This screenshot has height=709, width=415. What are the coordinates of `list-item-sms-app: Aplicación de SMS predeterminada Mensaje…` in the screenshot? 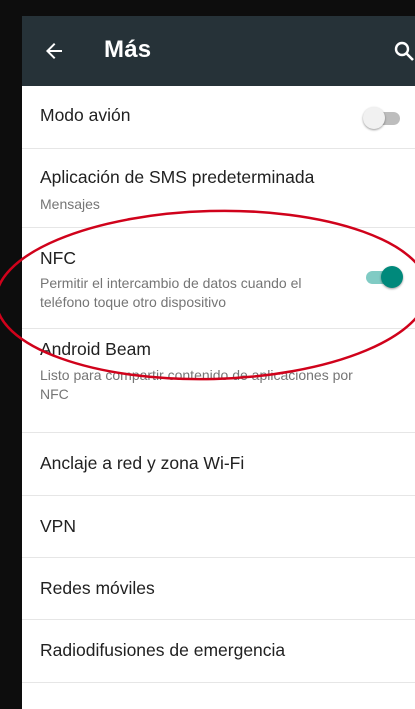 It's located at (218, 188).